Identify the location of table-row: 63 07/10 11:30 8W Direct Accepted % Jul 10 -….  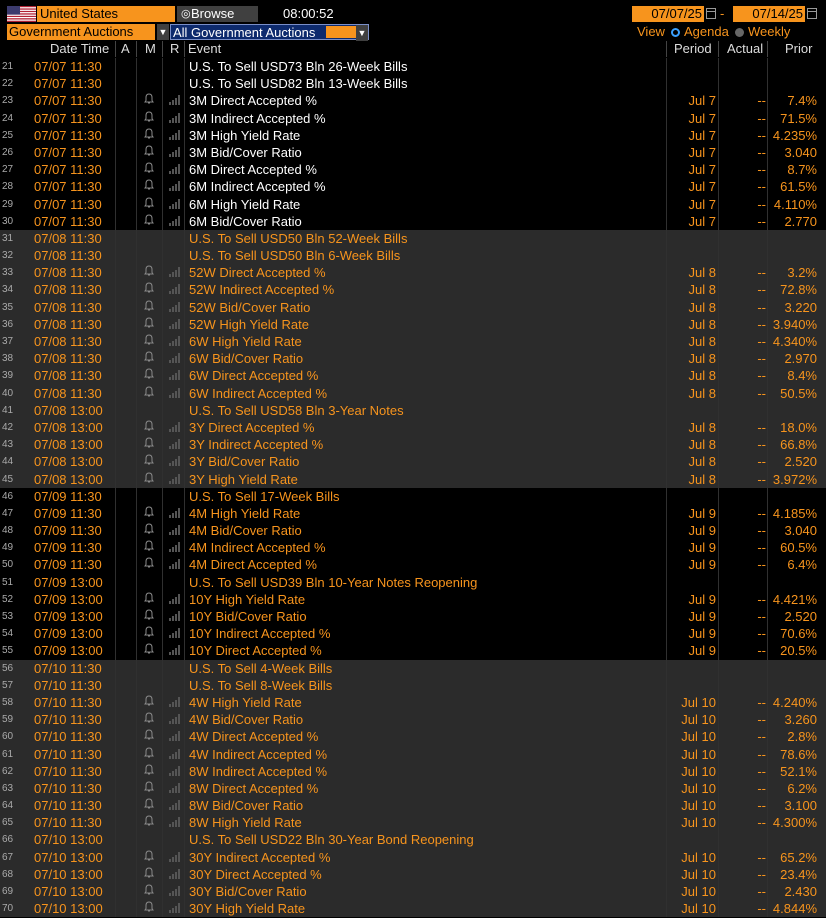
(413, 788).